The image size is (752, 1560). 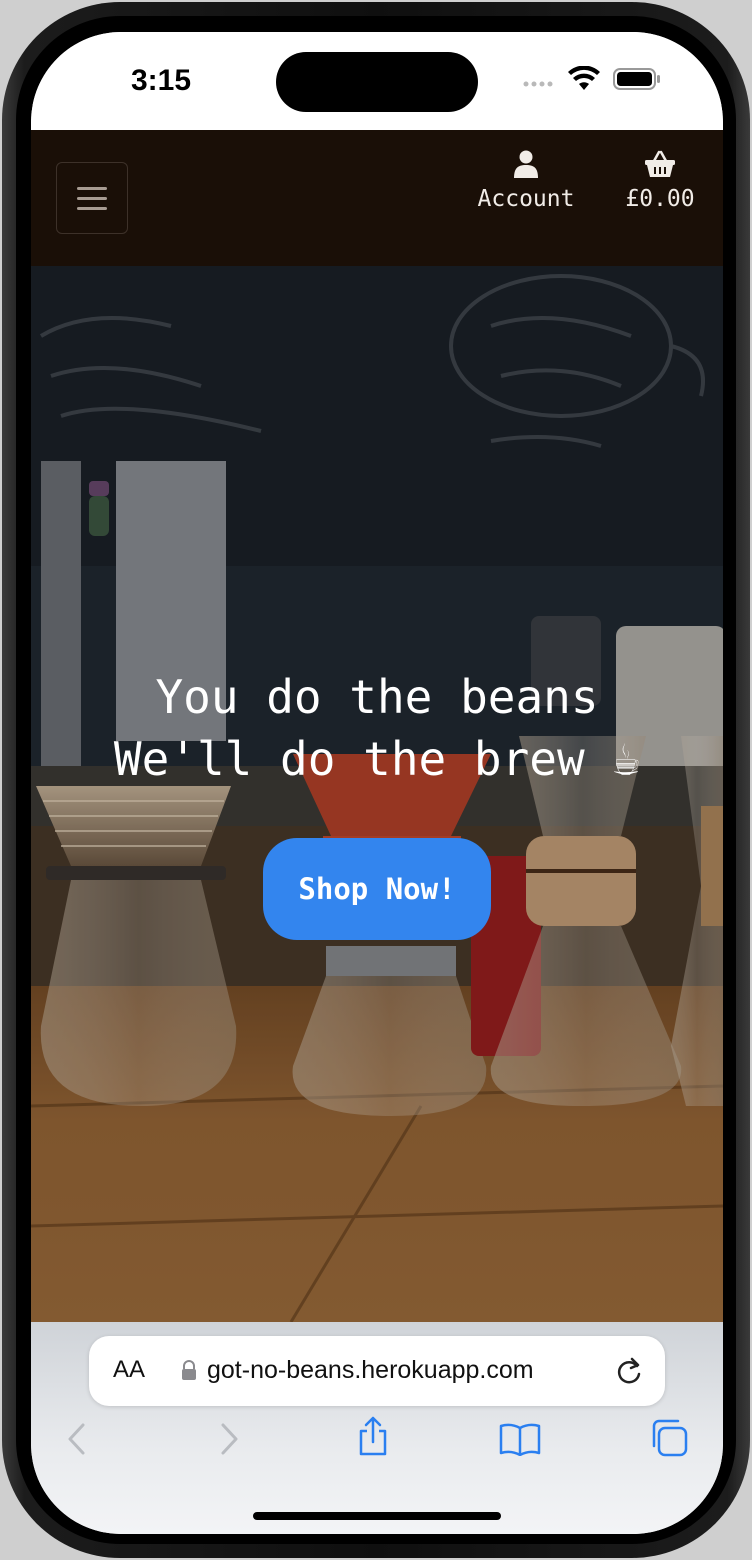 I want to click on battery-icon, so click(x=636, y=79).